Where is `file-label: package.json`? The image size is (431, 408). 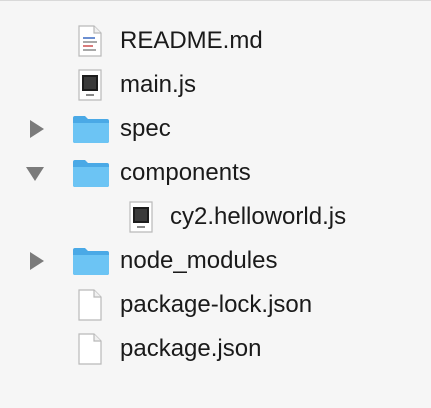 file-label: package.json is located at coordinates (191, 348).